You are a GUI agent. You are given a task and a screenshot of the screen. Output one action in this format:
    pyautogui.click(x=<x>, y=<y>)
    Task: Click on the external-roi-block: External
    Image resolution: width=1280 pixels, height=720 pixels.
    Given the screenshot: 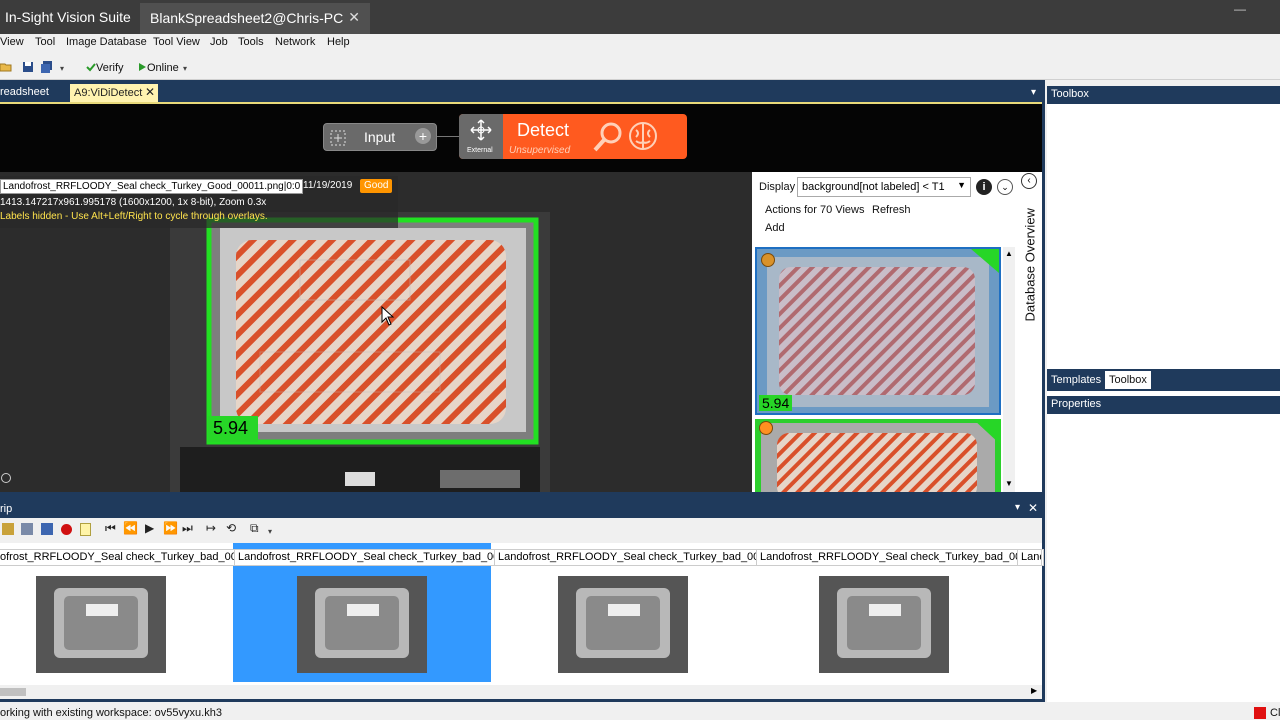 What is the action you would take?
    pyautogui.click(x=481, y=136)
    